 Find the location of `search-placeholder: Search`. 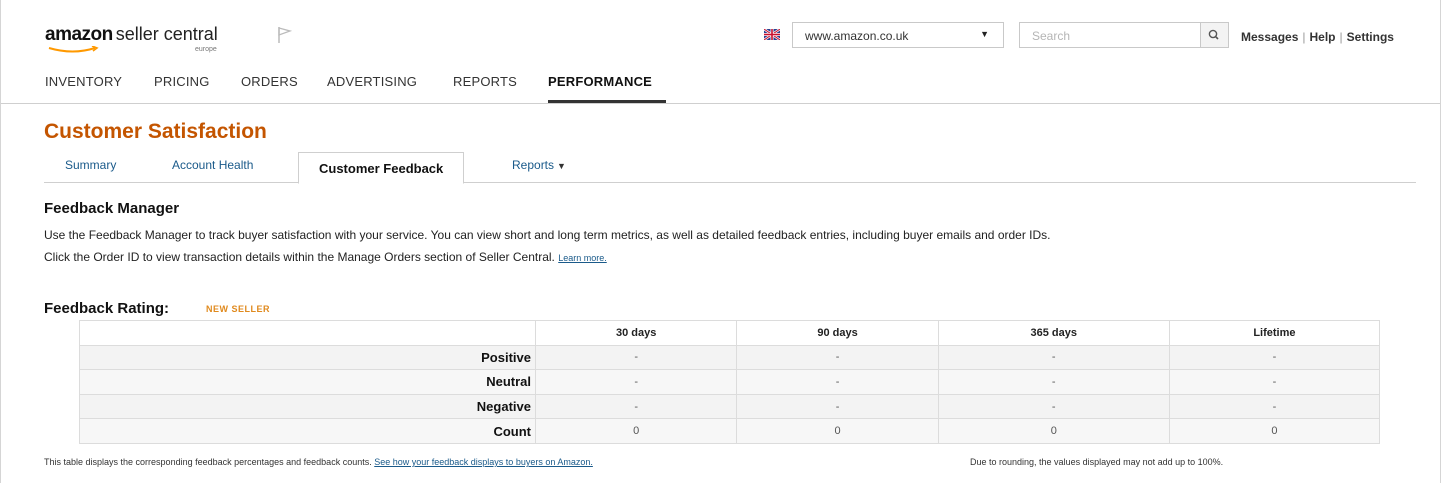

search-placeholder: Search is located at coordinates (1051, 36).